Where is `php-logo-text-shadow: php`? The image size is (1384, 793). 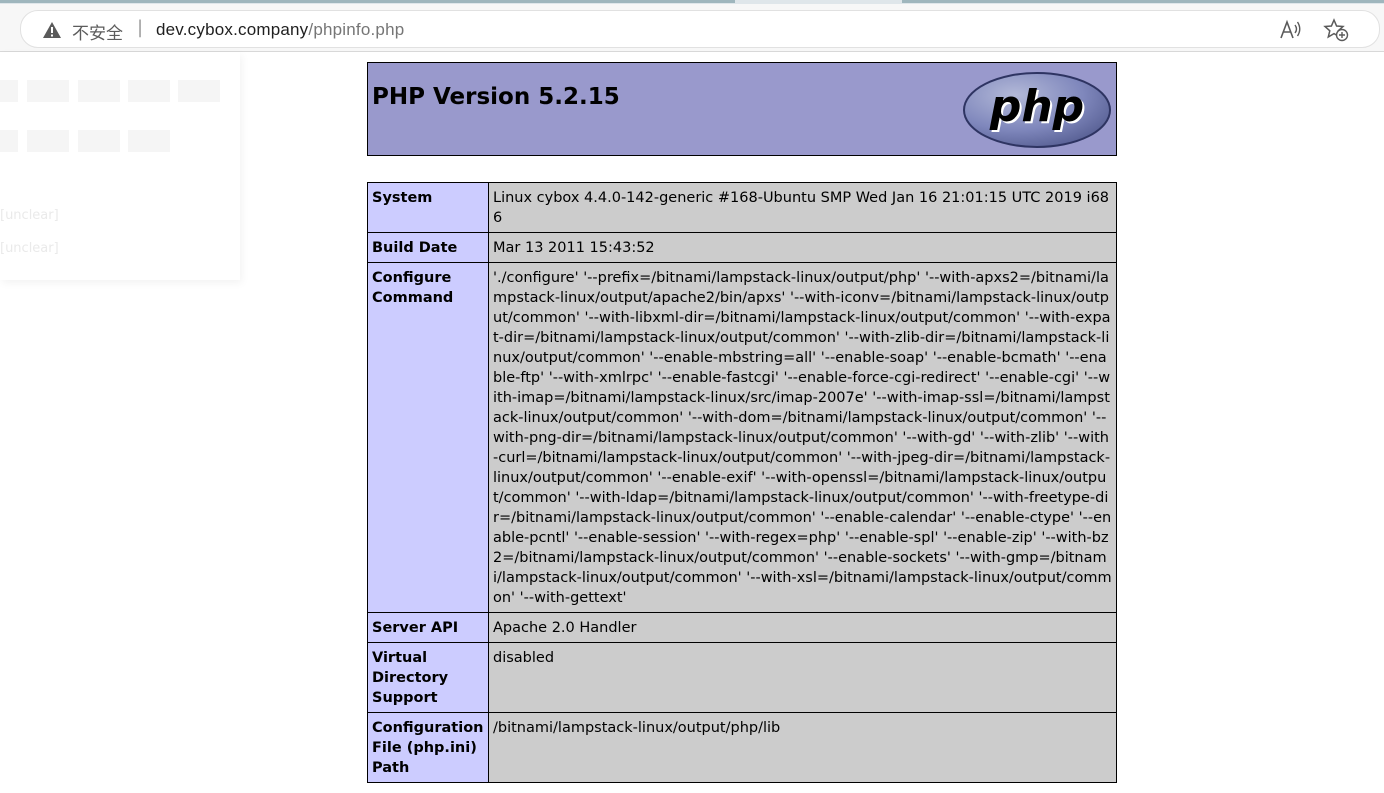
php-logo-text-shadow: php is located at coordinates (1036, 106).